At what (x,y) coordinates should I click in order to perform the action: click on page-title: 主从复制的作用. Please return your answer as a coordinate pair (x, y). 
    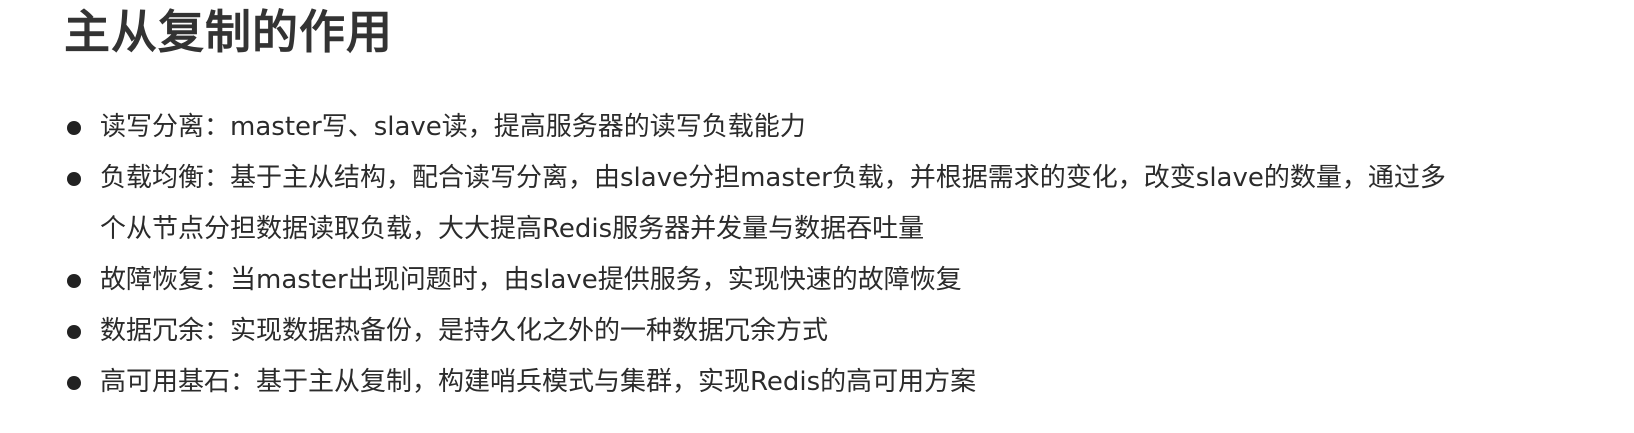
    Looking at the image, I should click on (228, 32).